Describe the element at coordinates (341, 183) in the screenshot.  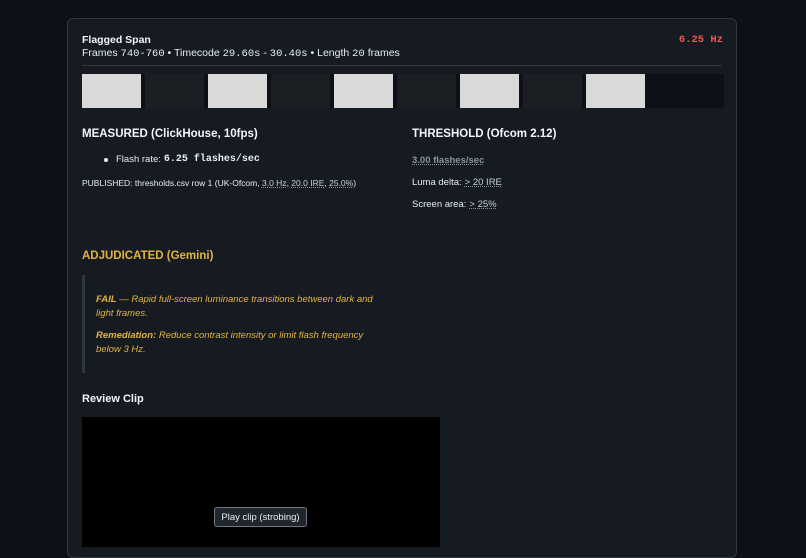
I see `published-area: 25.0%` at that location.